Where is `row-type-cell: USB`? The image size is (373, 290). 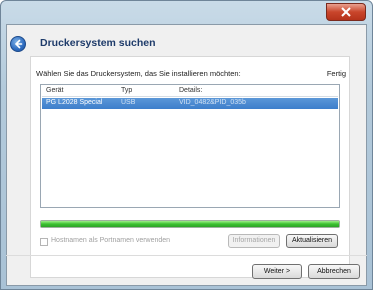
row-type-cell: USB is located at coordinates (128, 102).